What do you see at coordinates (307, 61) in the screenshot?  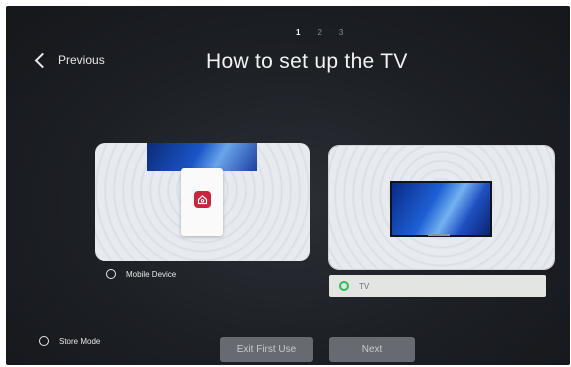 I see `page-title: How to set up the TV` at bounding box center [307, 61].